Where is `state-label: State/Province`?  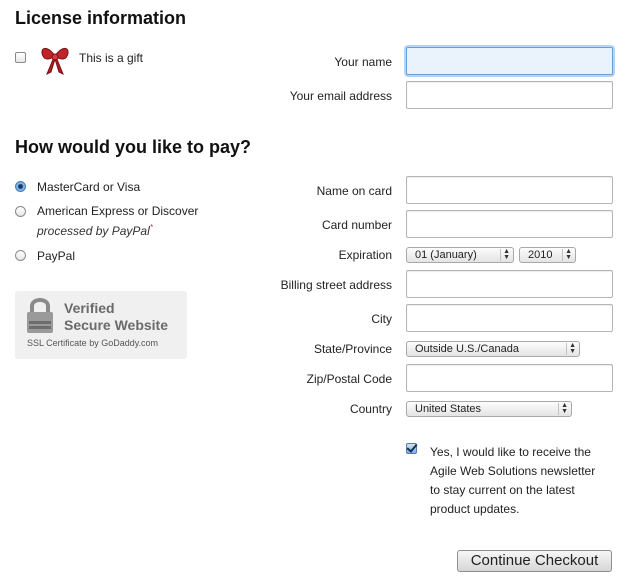
state-label: State/Province is located at coordinates (352, 349).